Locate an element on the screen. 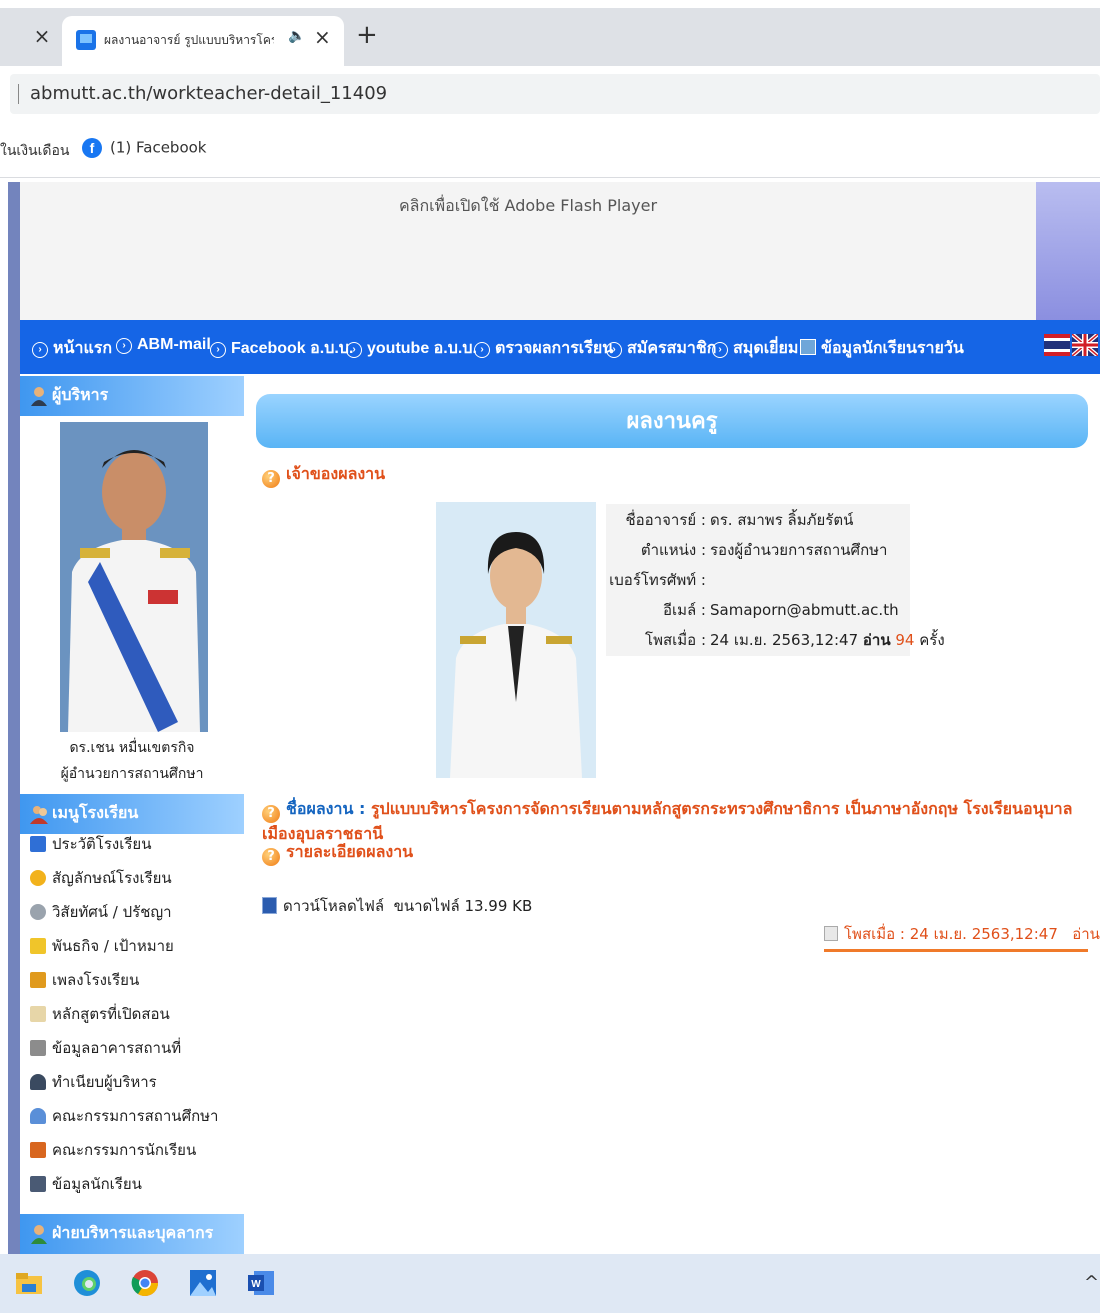  page-title: ผลงานครู is located at coordinates (672, 421).